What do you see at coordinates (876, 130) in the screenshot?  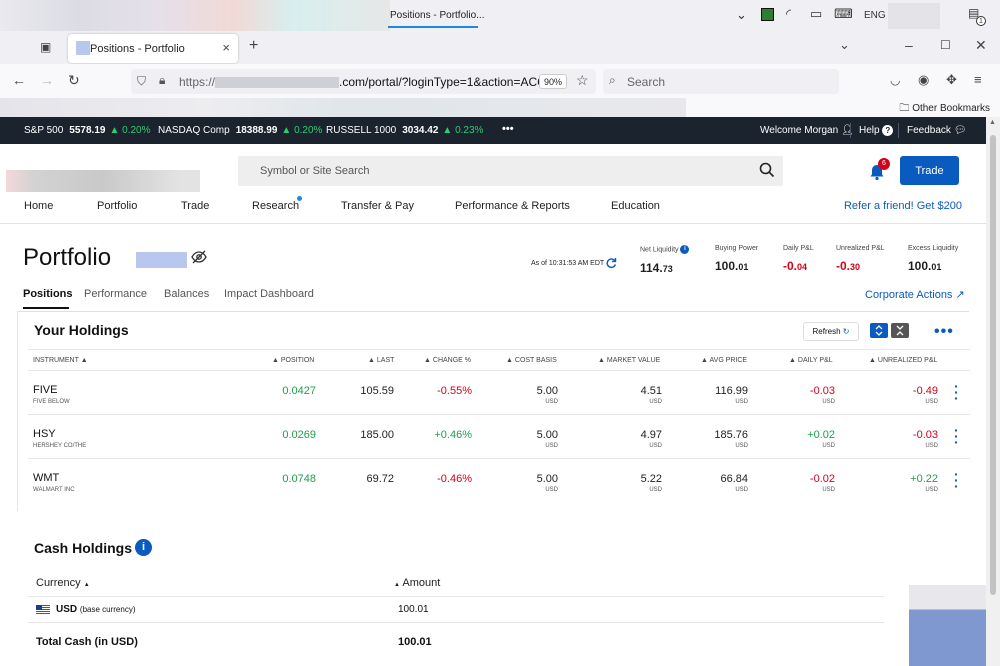 I see `help-link: Help ?` at bounding box center [876, 130].